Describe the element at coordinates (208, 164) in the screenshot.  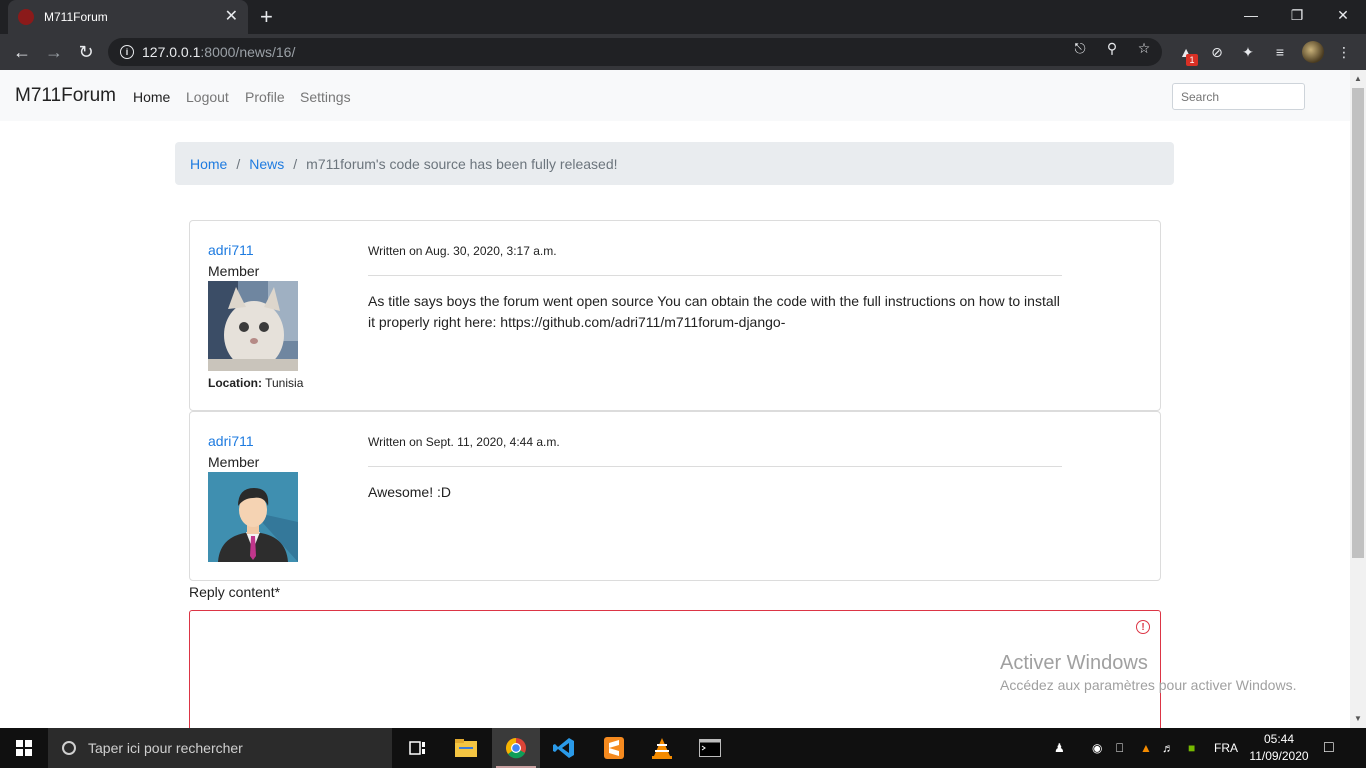
I see `breadcrumb-home-link: Home` at that location.